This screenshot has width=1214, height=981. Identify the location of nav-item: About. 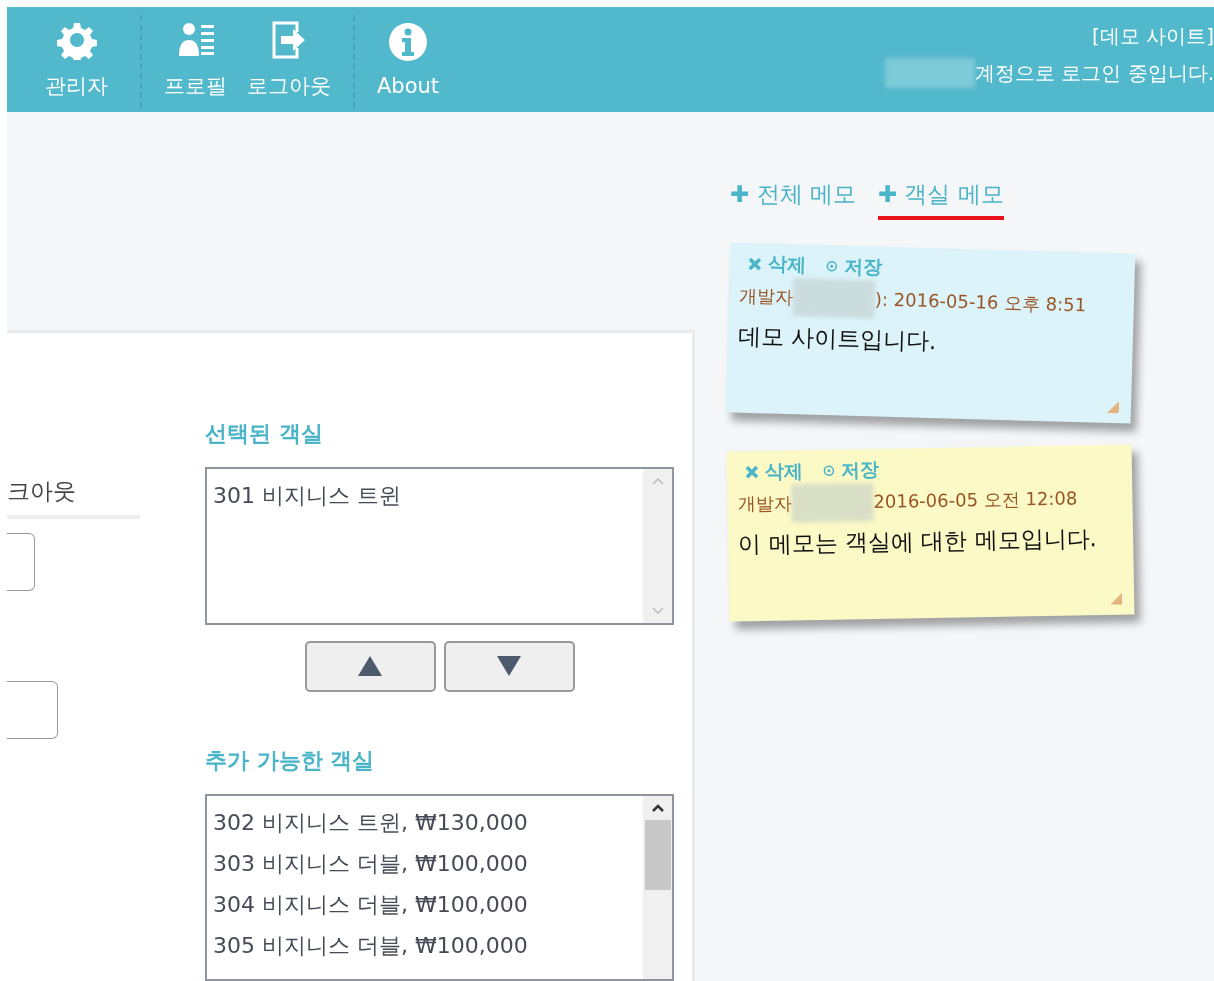
(408, 59).